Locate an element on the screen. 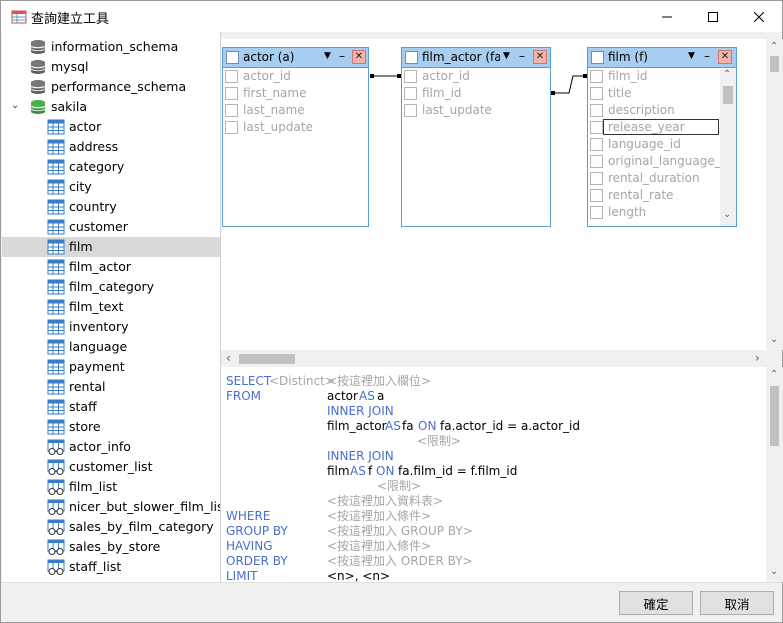 Image resolution: width=783 pixels, height=623 pixels. table-name: actor is located at coordinates (342, 396).